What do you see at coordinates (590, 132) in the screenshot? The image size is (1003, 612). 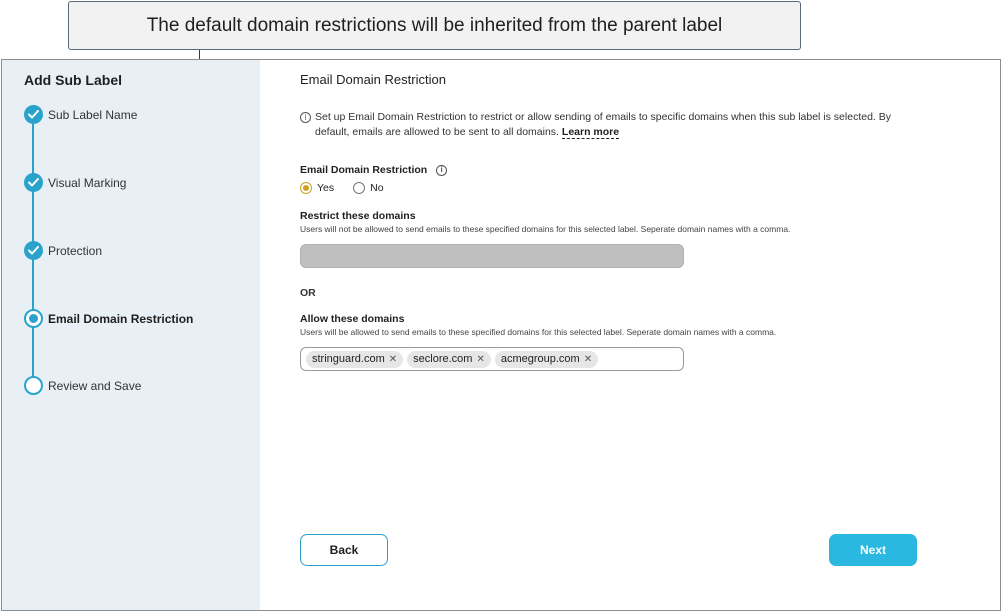 I see `learn-more-link: Learn more` at bounding box center [590, 132].